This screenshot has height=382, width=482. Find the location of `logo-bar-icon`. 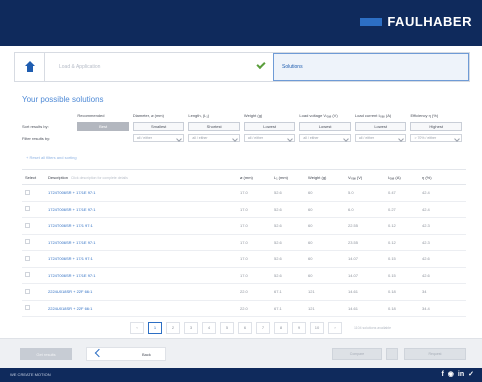

logo-bar-icon is located at coordinates (371, 21).